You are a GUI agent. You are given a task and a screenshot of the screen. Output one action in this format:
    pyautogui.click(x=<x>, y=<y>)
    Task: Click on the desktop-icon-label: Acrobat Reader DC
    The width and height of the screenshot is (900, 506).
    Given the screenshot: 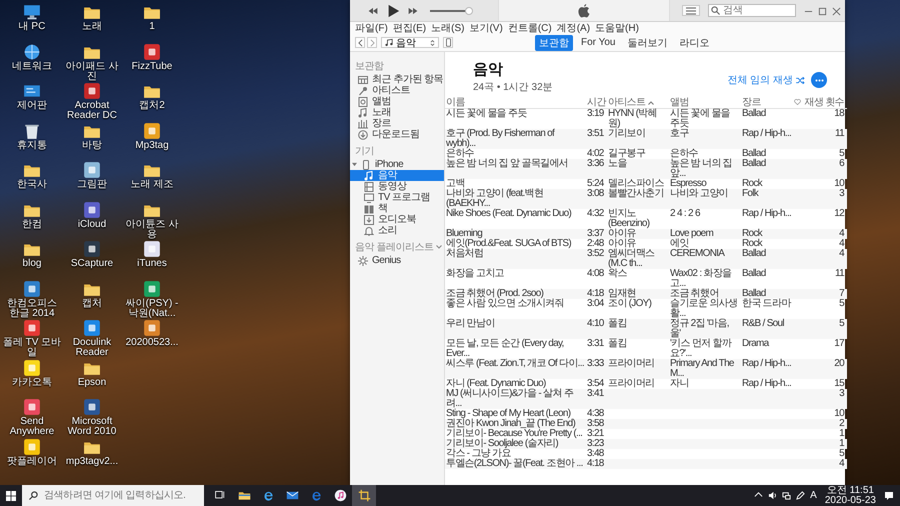 What is the action you would take?
    pyautogui.click(x=92, y=111)
    